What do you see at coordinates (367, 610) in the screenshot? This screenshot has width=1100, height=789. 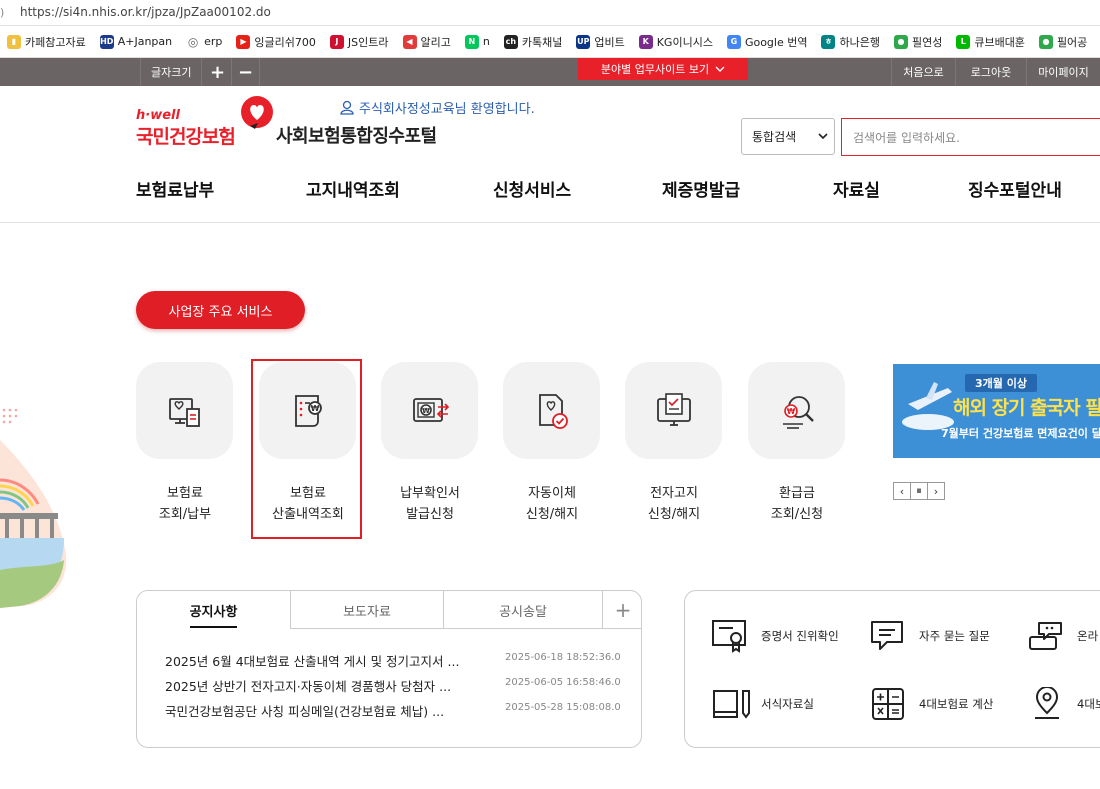 I see `tab-press: 보도자료` at bounding box center [367, 610].